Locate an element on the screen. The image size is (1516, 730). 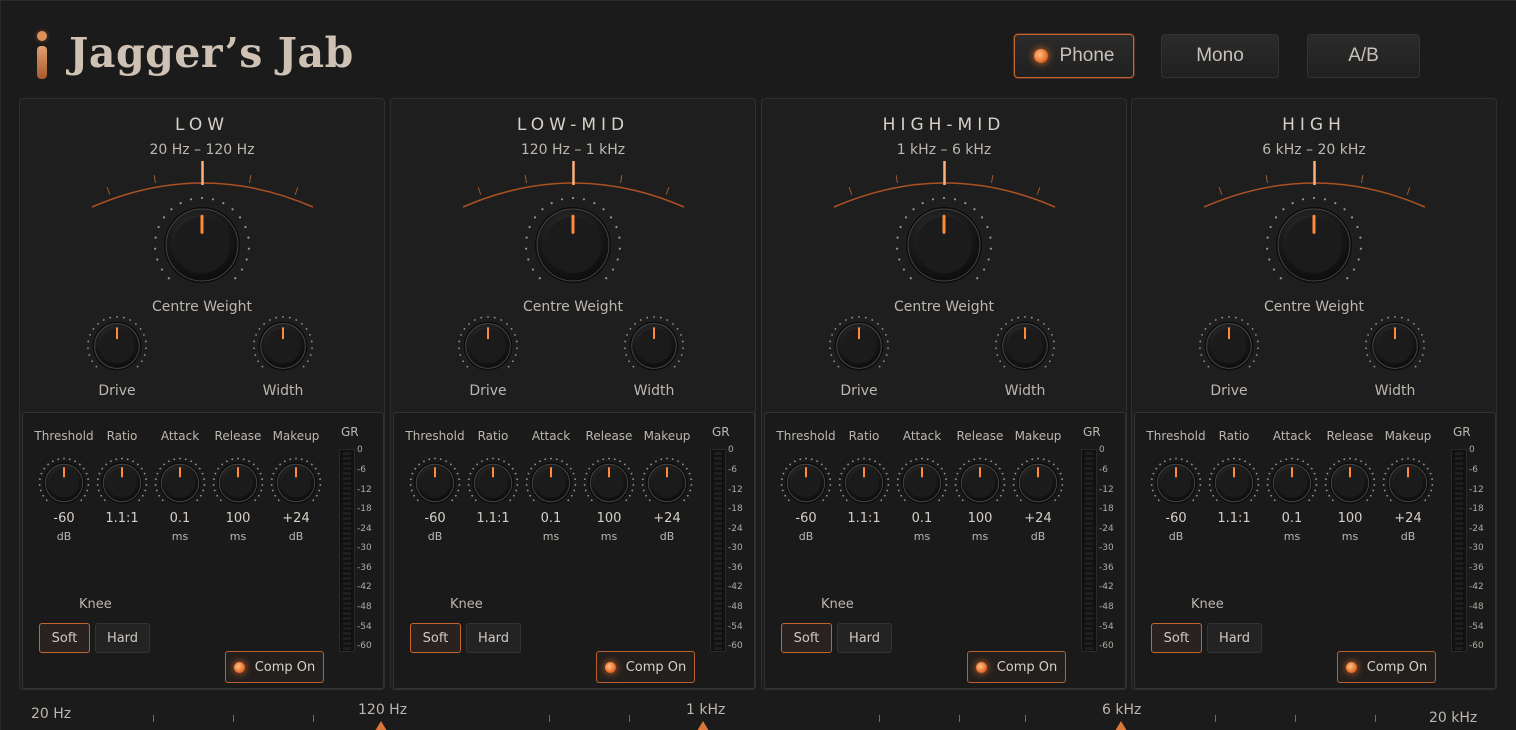
band-name: HIGH is located at coordinates (1314, 125).